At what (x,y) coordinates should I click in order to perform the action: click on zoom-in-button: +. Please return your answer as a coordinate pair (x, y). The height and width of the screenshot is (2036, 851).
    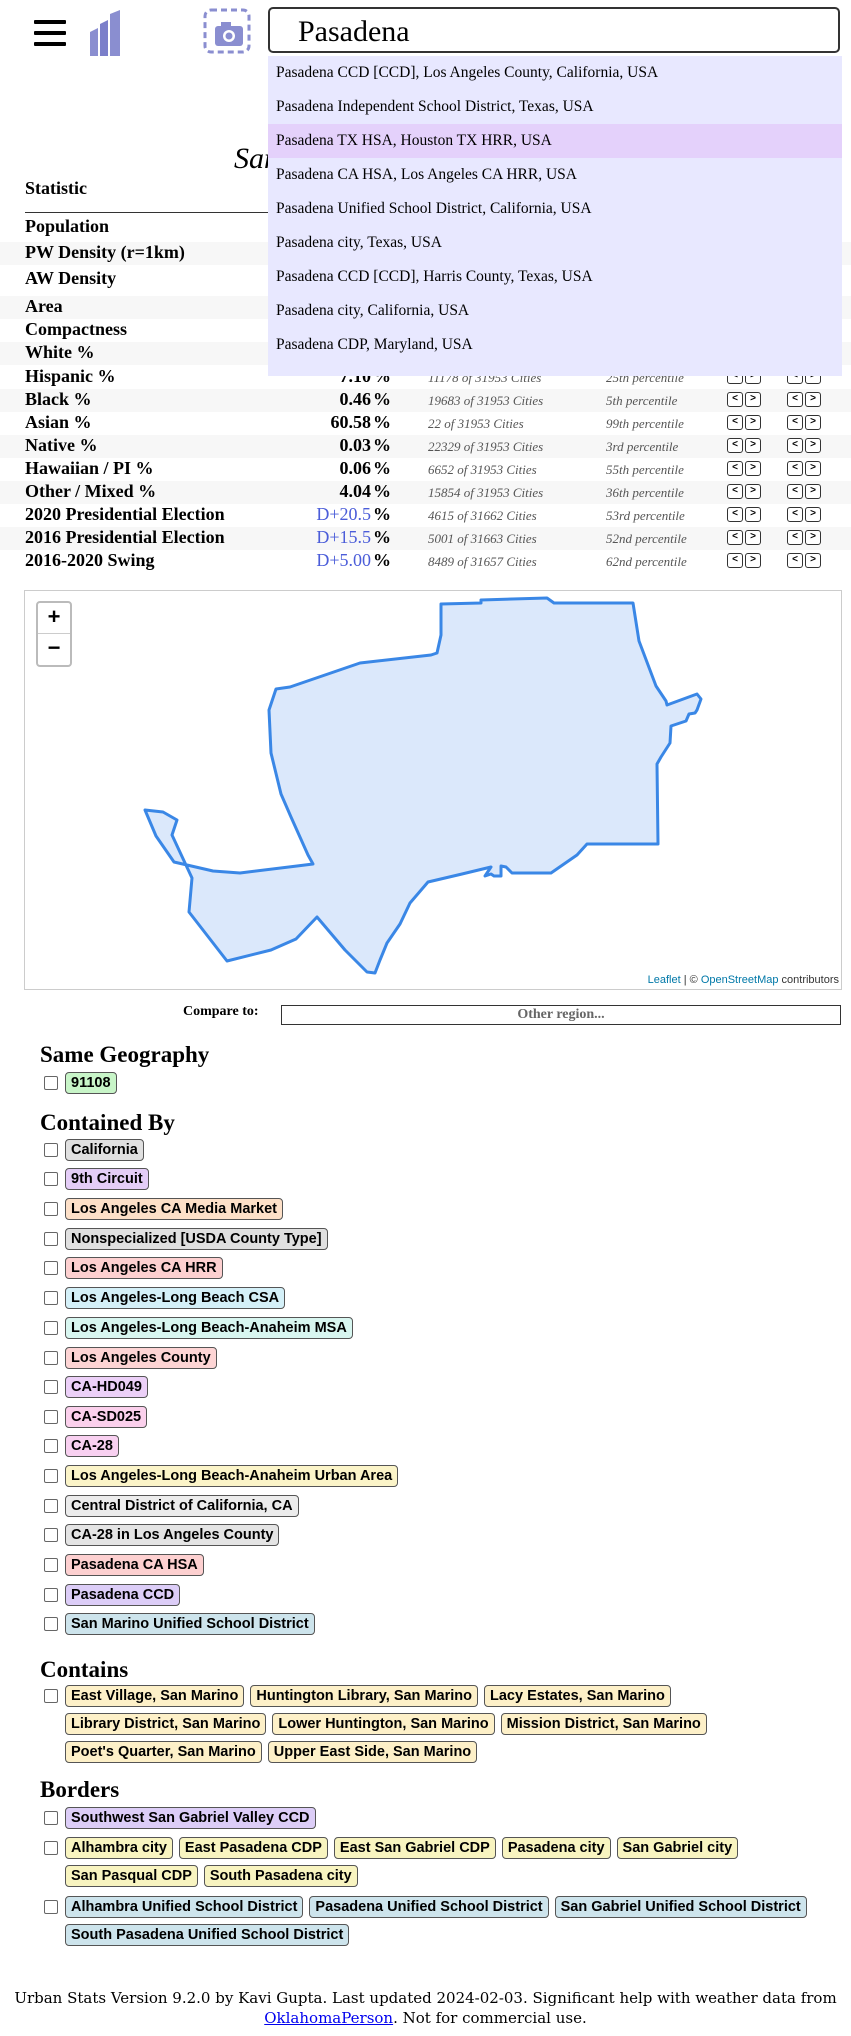
    Looking at the image, I should click on (54, 618).